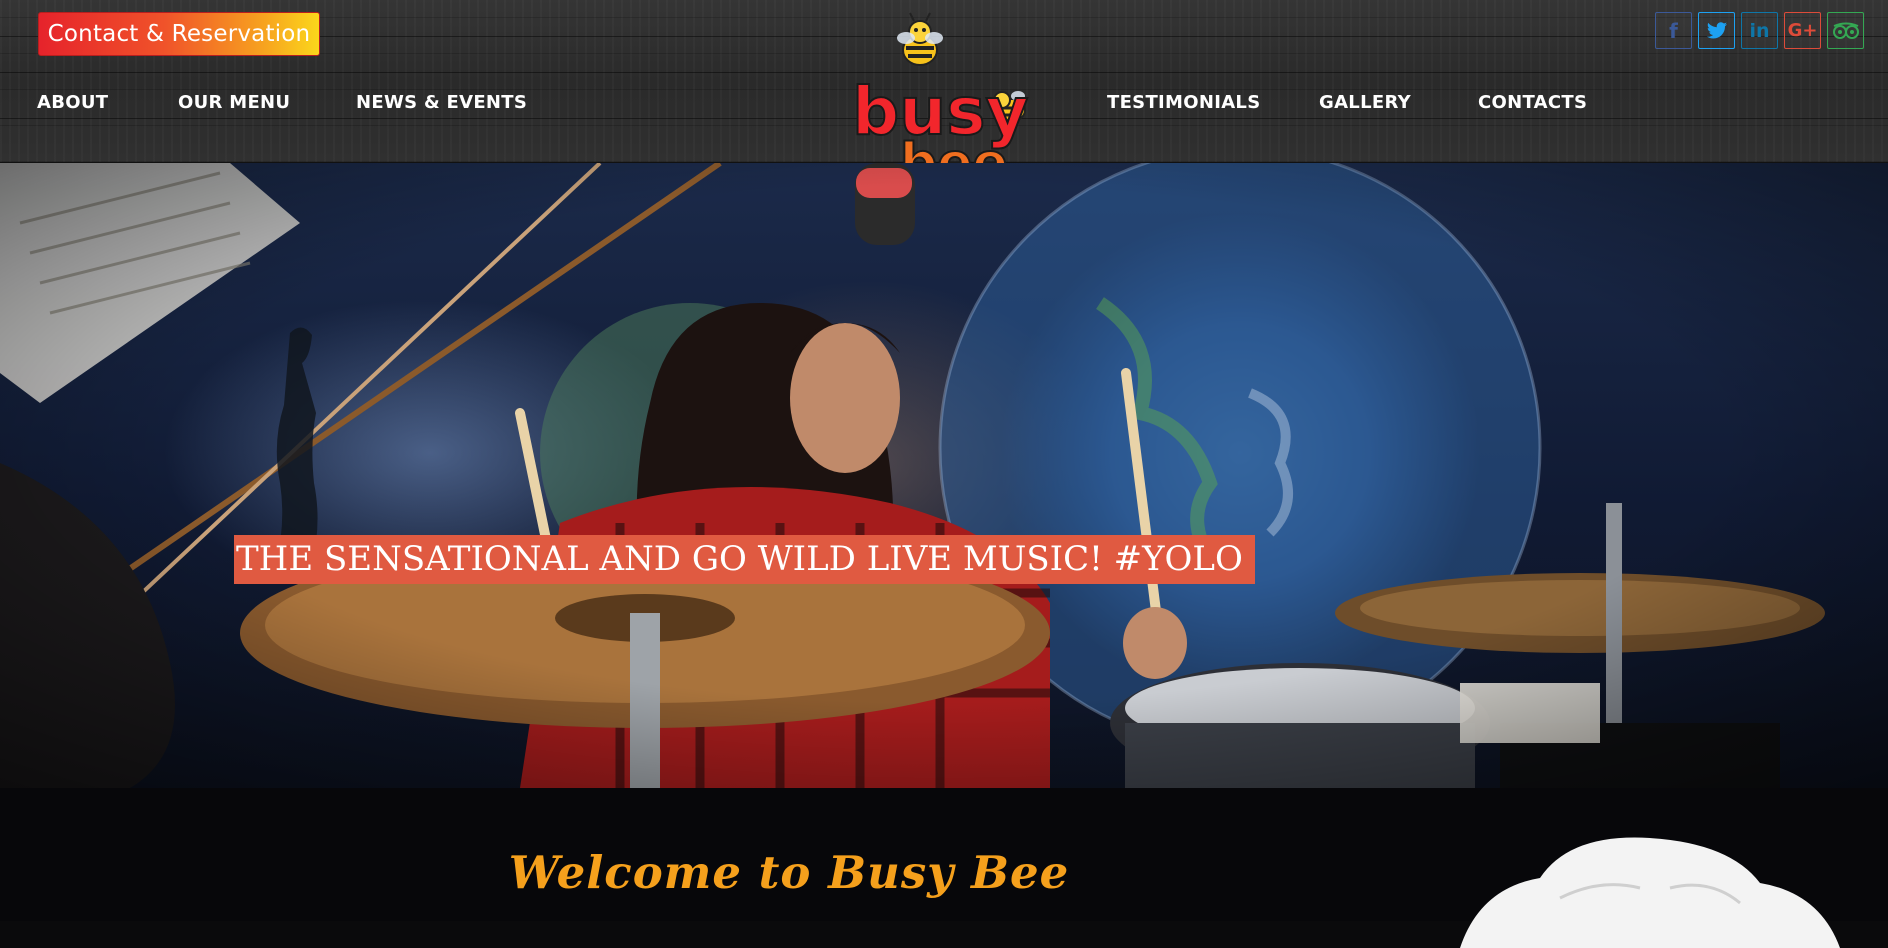  Describe the element at coordinates (441, 102) in the screenshot. I see `nav-item-news-events: NEWS & EVENTS` at that location.